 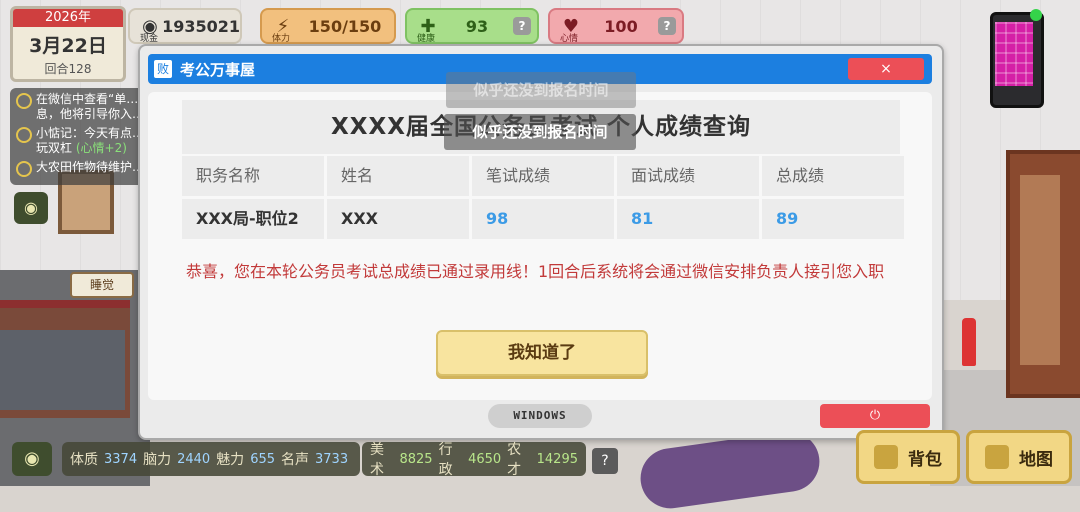 I want to click on skill-name: 农才, so click(x=514, y=460).